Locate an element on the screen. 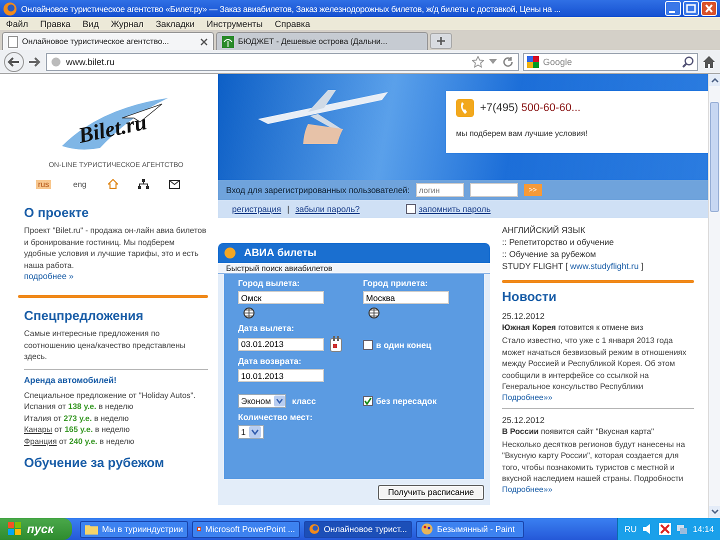 The height and width of the screenshot is (540, 720). panel-subtitle: Быстрый поиск авиабилетов is located at coordinates (354, 268).